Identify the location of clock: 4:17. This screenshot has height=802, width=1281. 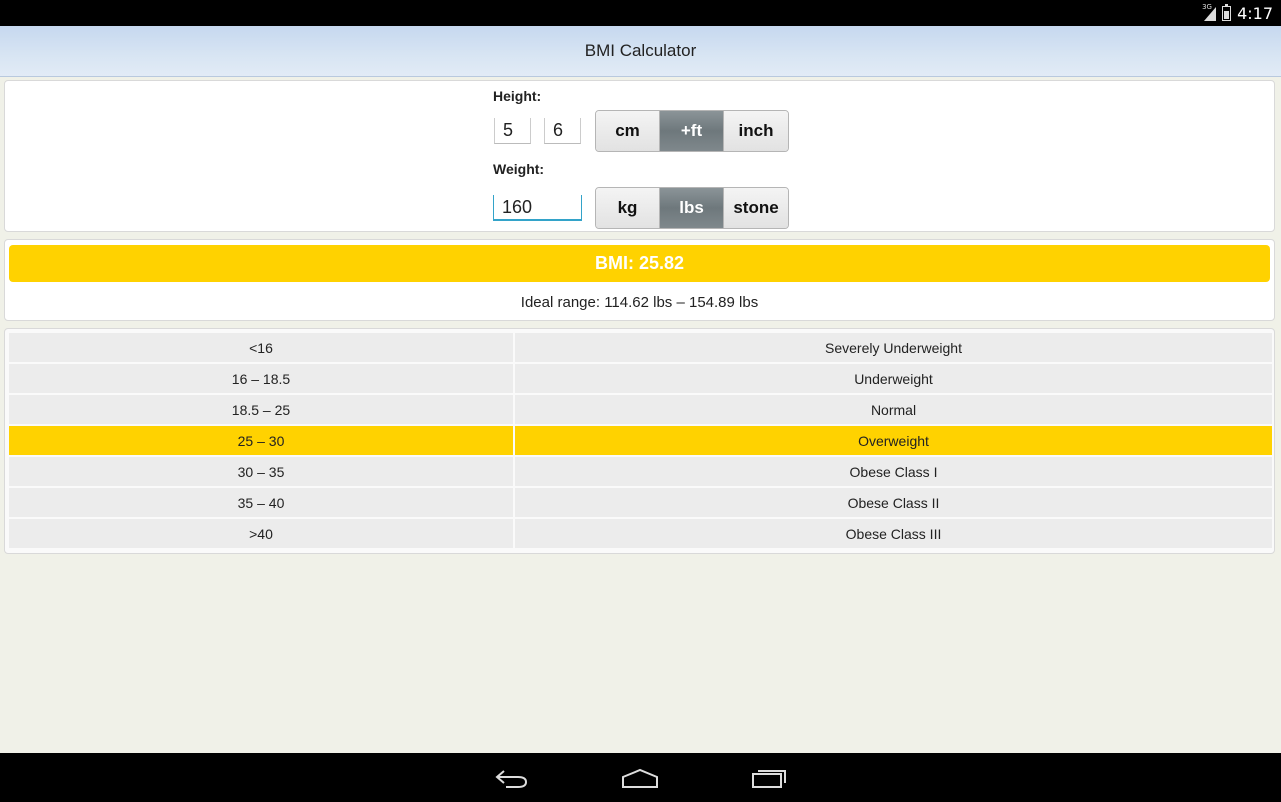
(1255, 13).